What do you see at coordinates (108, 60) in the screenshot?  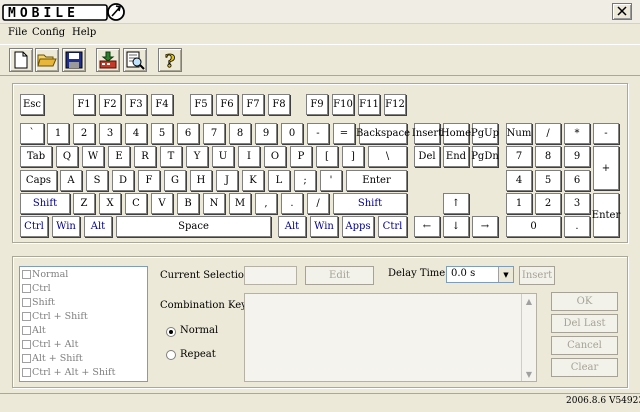 I see `download-button` at bounding box center [108, 60].